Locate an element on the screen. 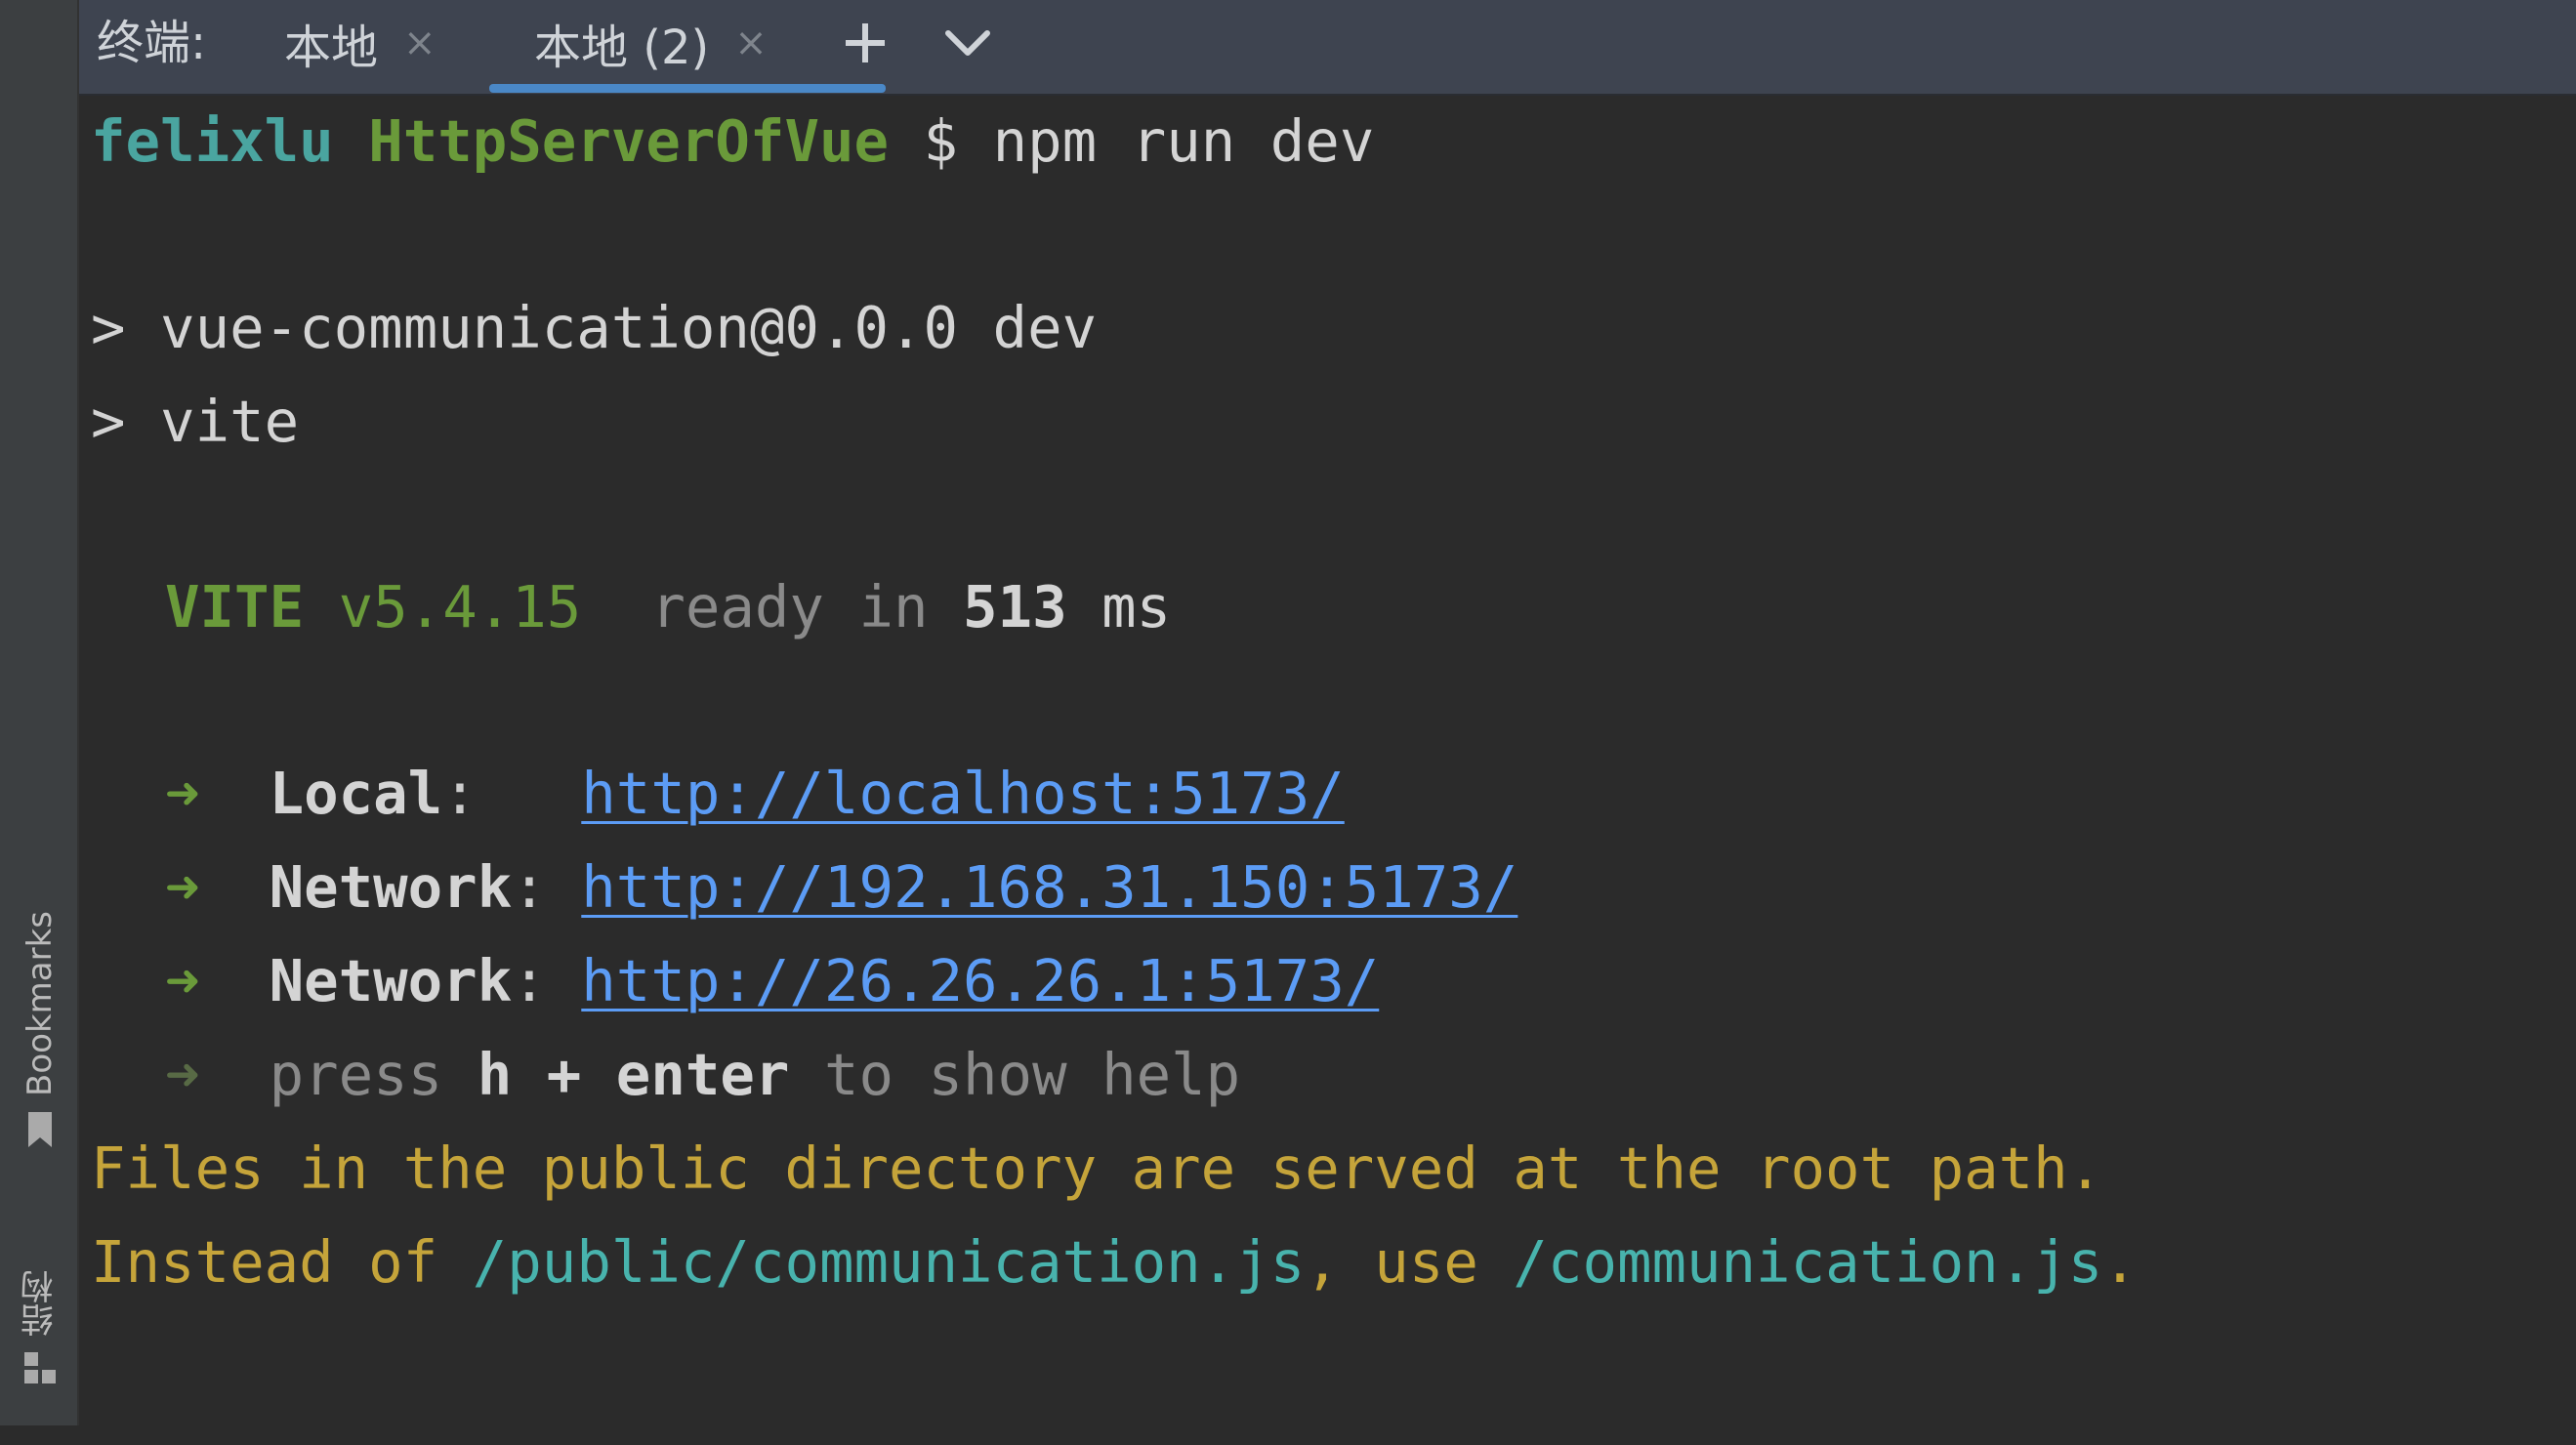 Image resolution: width=2576 pixels, height=1445 pixels. vite-name: VITE is located at coordinates (235, 606).